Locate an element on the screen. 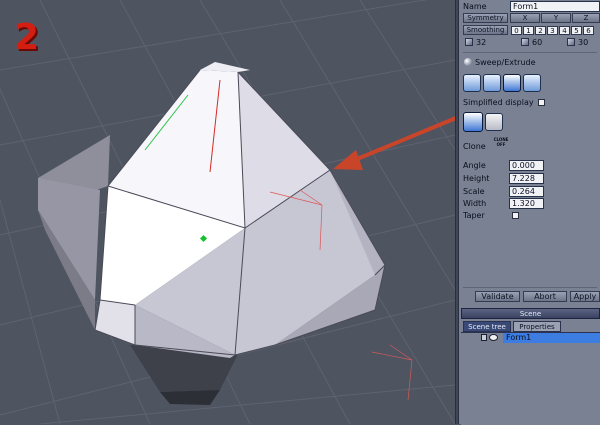  simplified-display-label: Simplified display is located at coordinates (498, 102).